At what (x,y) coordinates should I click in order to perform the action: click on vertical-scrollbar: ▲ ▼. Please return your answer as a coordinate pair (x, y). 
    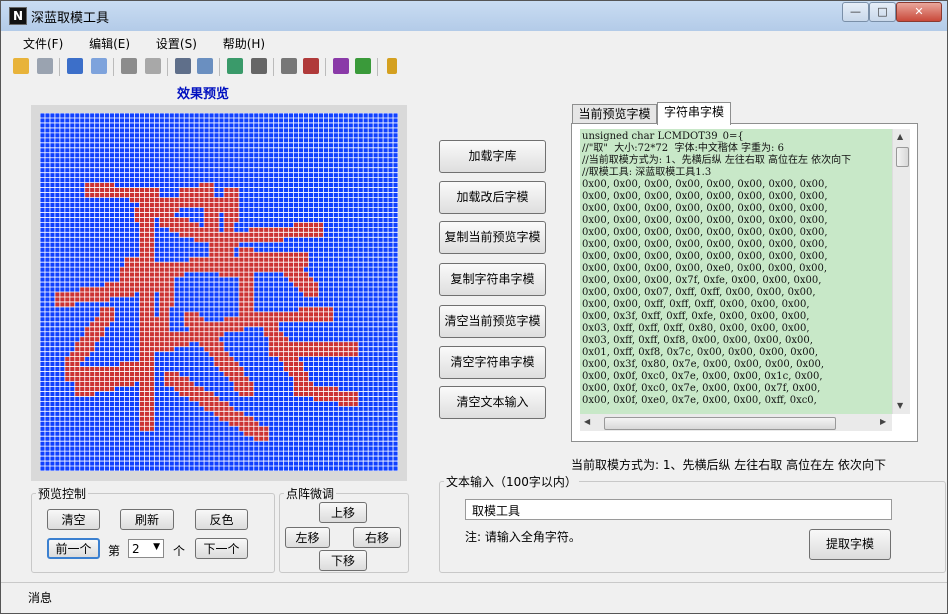
    Looking at the image, I should click on (901, 271).